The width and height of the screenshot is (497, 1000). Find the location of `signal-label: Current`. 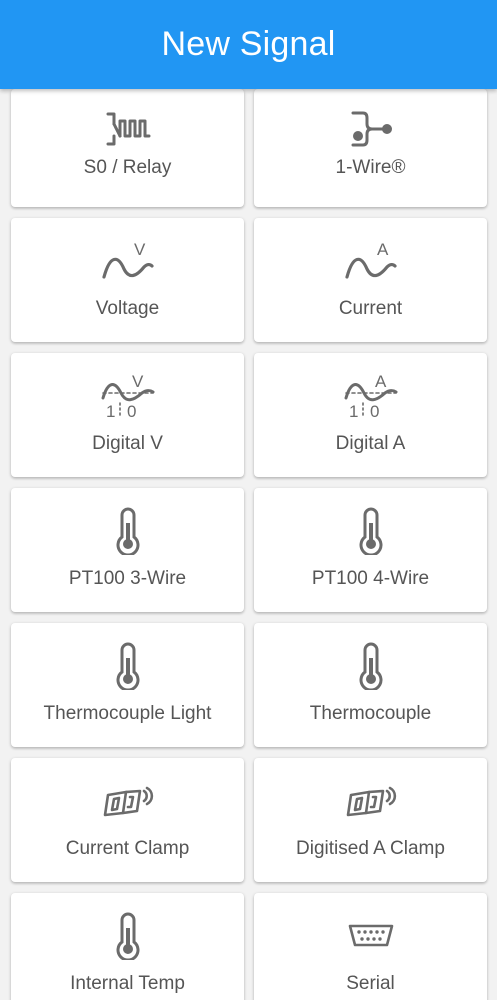

signal-label: Current is located at coordinates (370, 308).